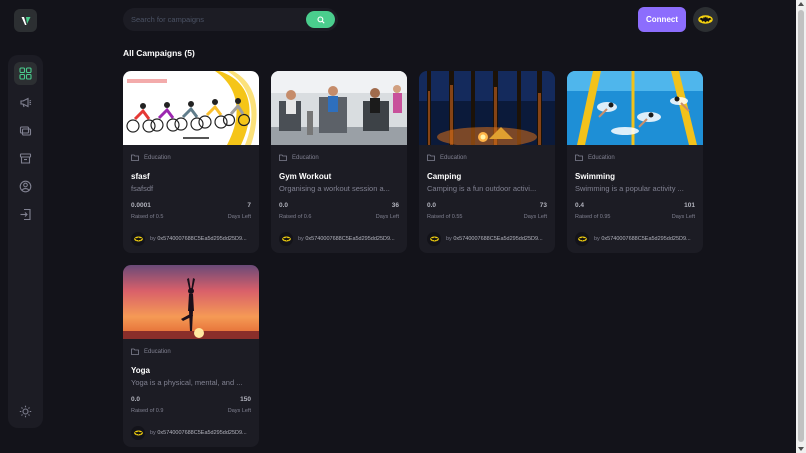 This screenshot has width=806, height=453. I want to click on days-left-value: 36, so click(395, 205).